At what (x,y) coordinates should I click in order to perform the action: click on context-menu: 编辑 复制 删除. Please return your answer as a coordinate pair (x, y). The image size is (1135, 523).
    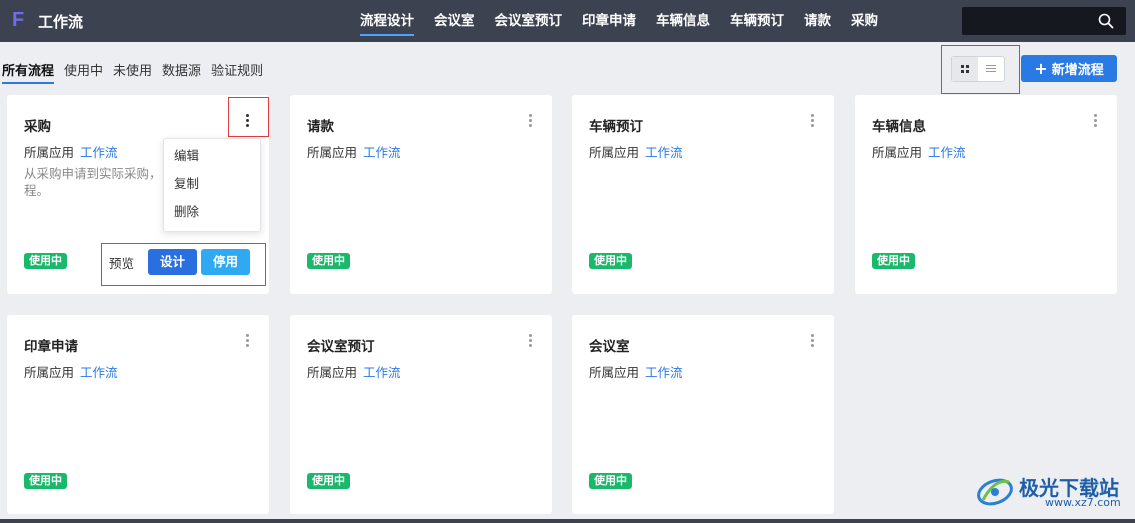
    Looking at the image, I should click on (212, 185).